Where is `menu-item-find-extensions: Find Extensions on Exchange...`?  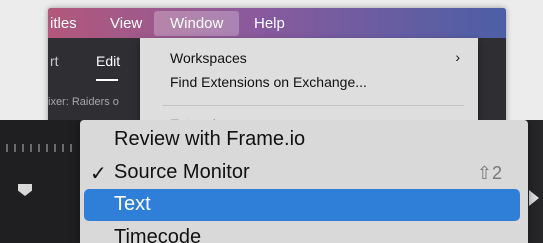
menu-item-find-extensions: Find Extensions on Exchange... is located at coordinates (268, 82).